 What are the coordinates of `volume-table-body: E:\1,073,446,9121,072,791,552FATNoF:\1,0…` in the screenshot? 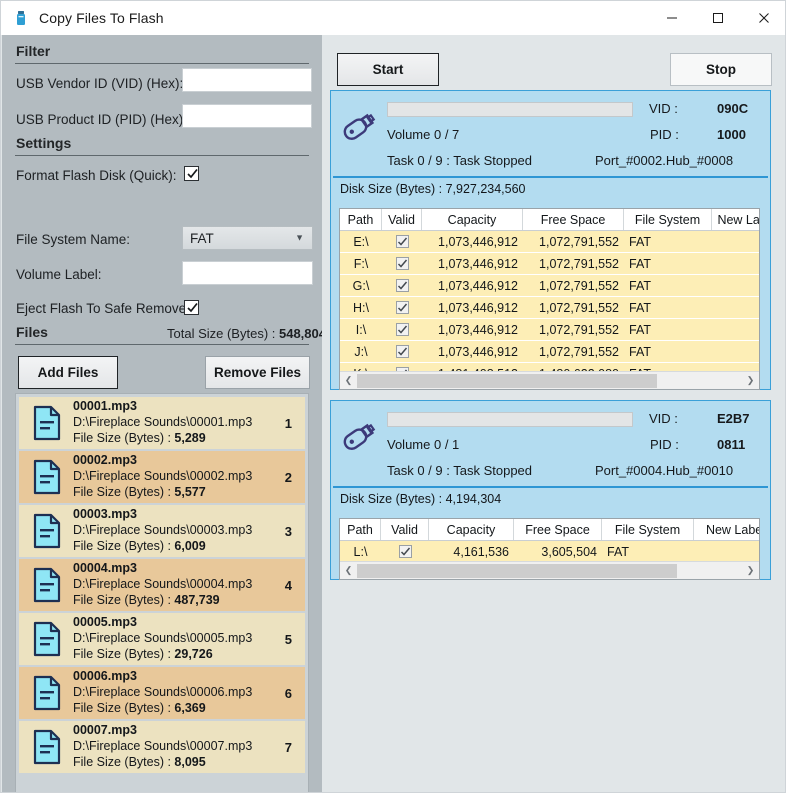 It's located at (549, 308).